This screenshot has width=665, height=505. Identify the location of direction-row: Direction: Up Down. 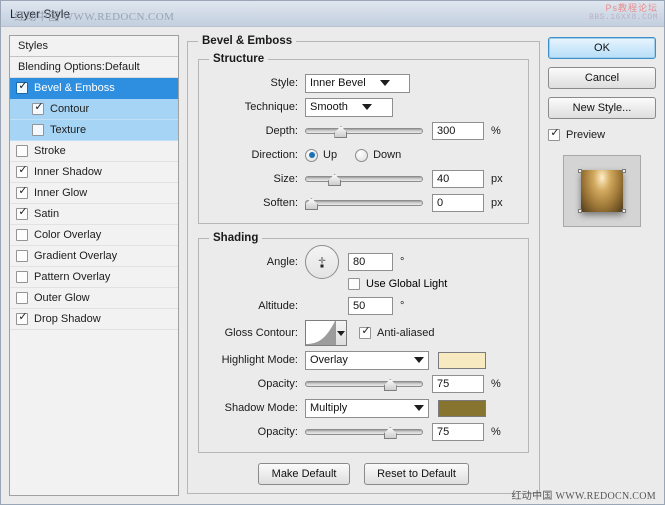
(363, 155).